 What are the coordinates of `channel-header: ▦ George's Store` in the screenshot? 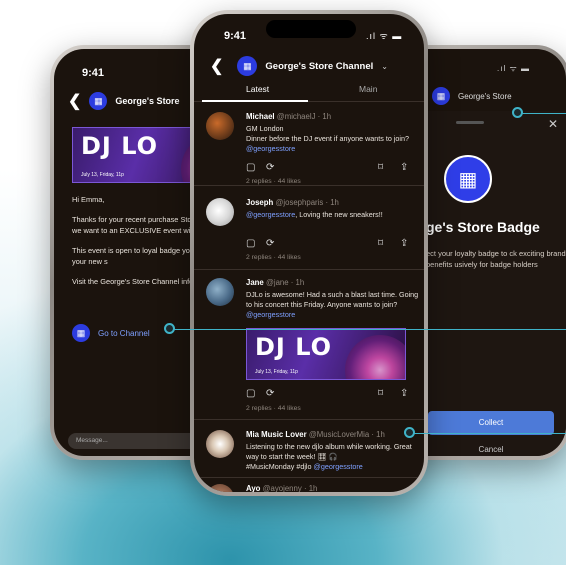 It's located at (472, 96).